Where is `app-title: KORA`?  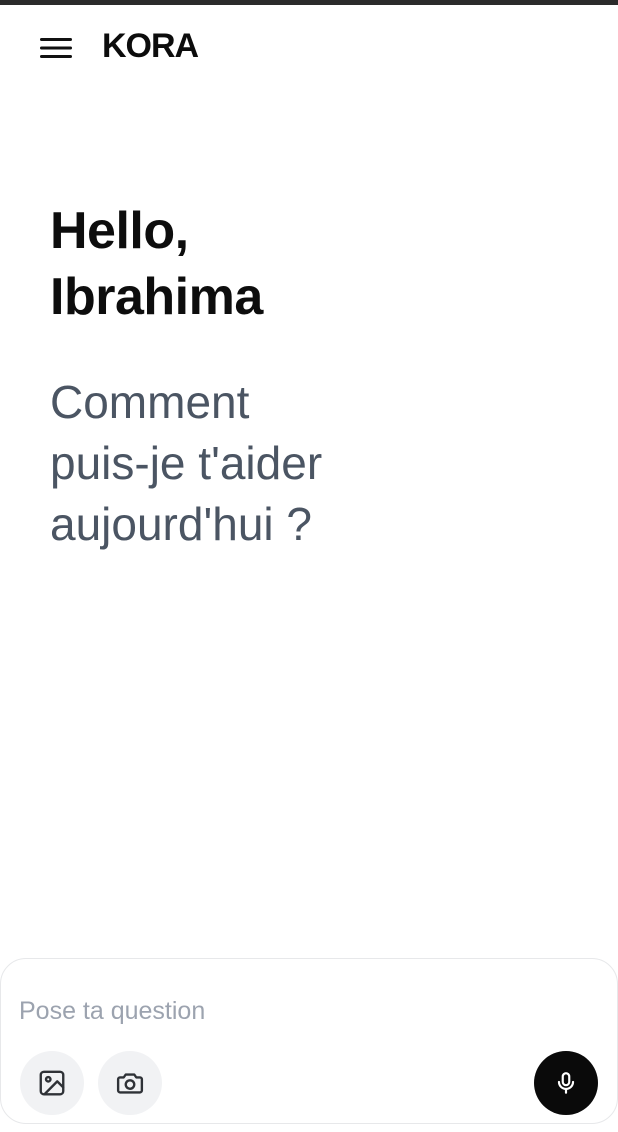
app-title: KORA is located at coordinates (150, 46).